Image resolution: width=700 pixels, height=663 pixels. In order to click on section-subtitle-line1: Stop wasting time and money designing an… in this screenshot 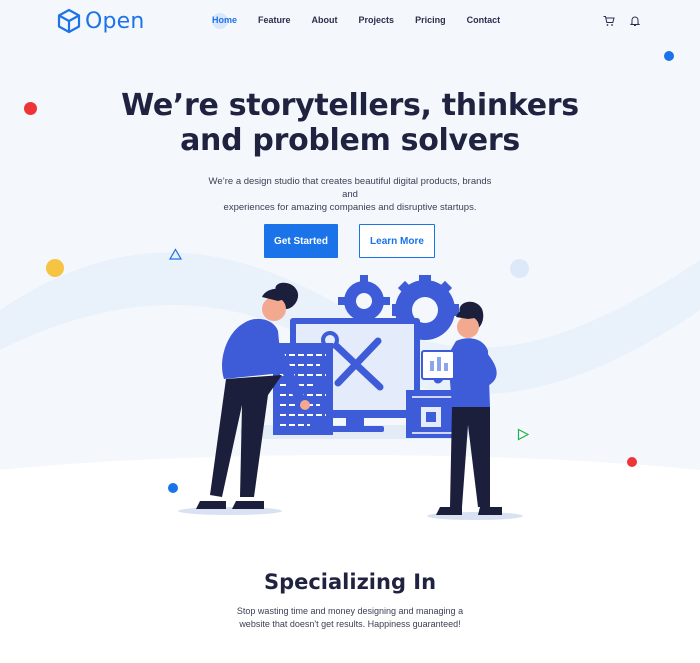, I will do `click(350, 611)`.